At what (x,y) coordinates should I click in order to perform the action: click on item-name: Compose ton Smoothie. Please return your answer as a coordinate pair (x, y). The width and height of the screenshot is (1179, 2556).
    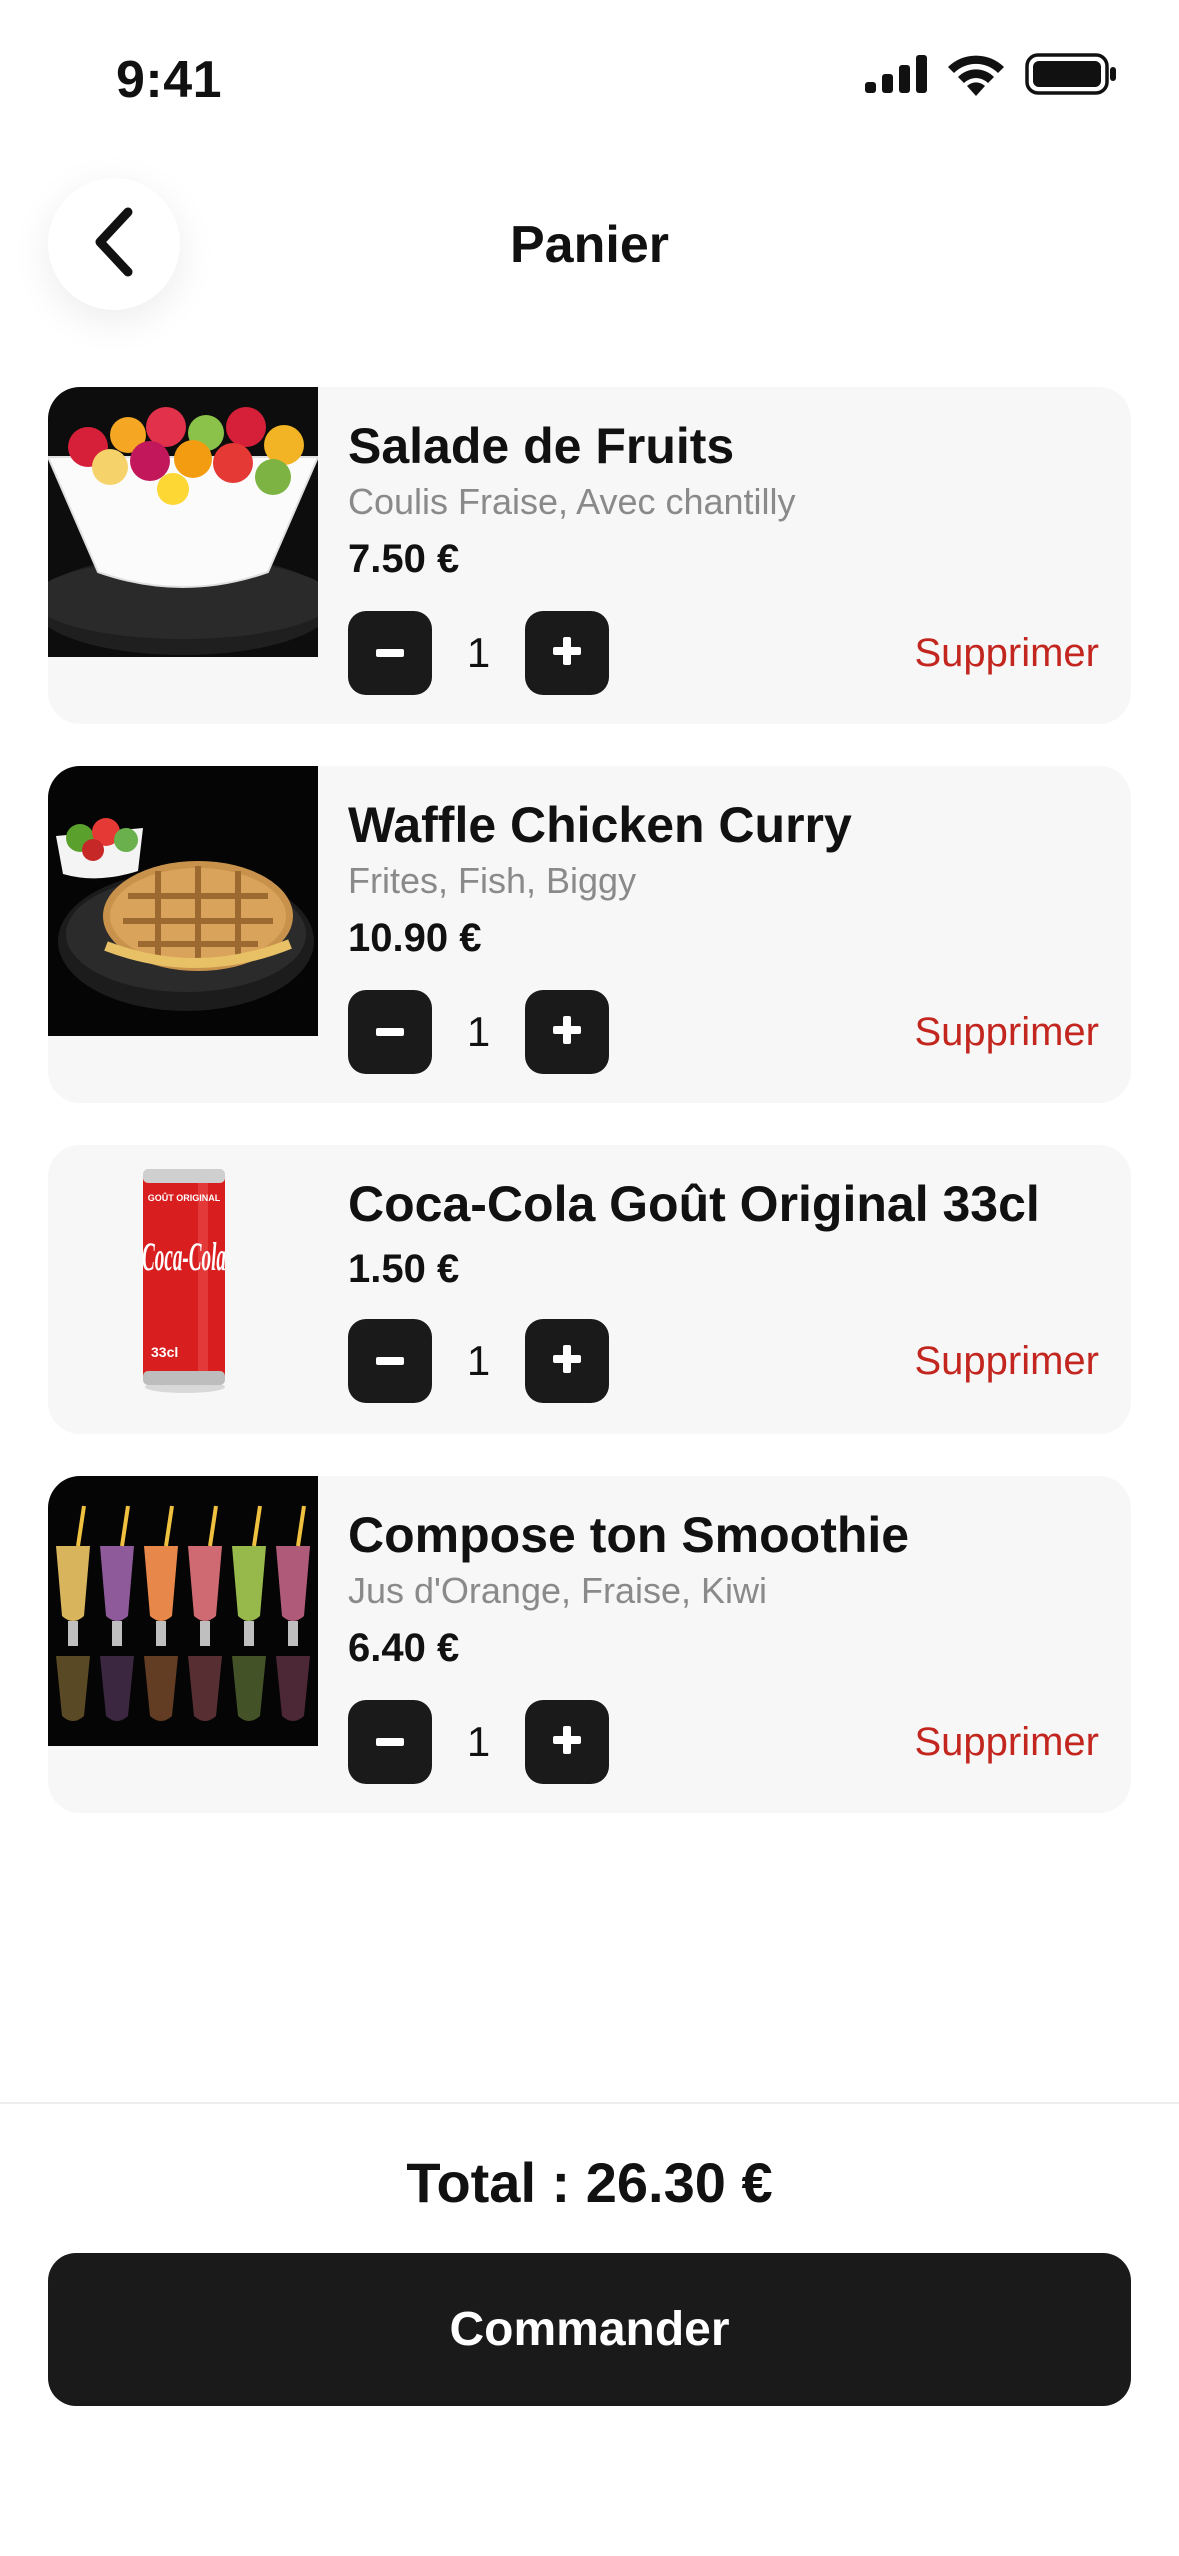
    Looking at the image, I should click on (629, 1535).